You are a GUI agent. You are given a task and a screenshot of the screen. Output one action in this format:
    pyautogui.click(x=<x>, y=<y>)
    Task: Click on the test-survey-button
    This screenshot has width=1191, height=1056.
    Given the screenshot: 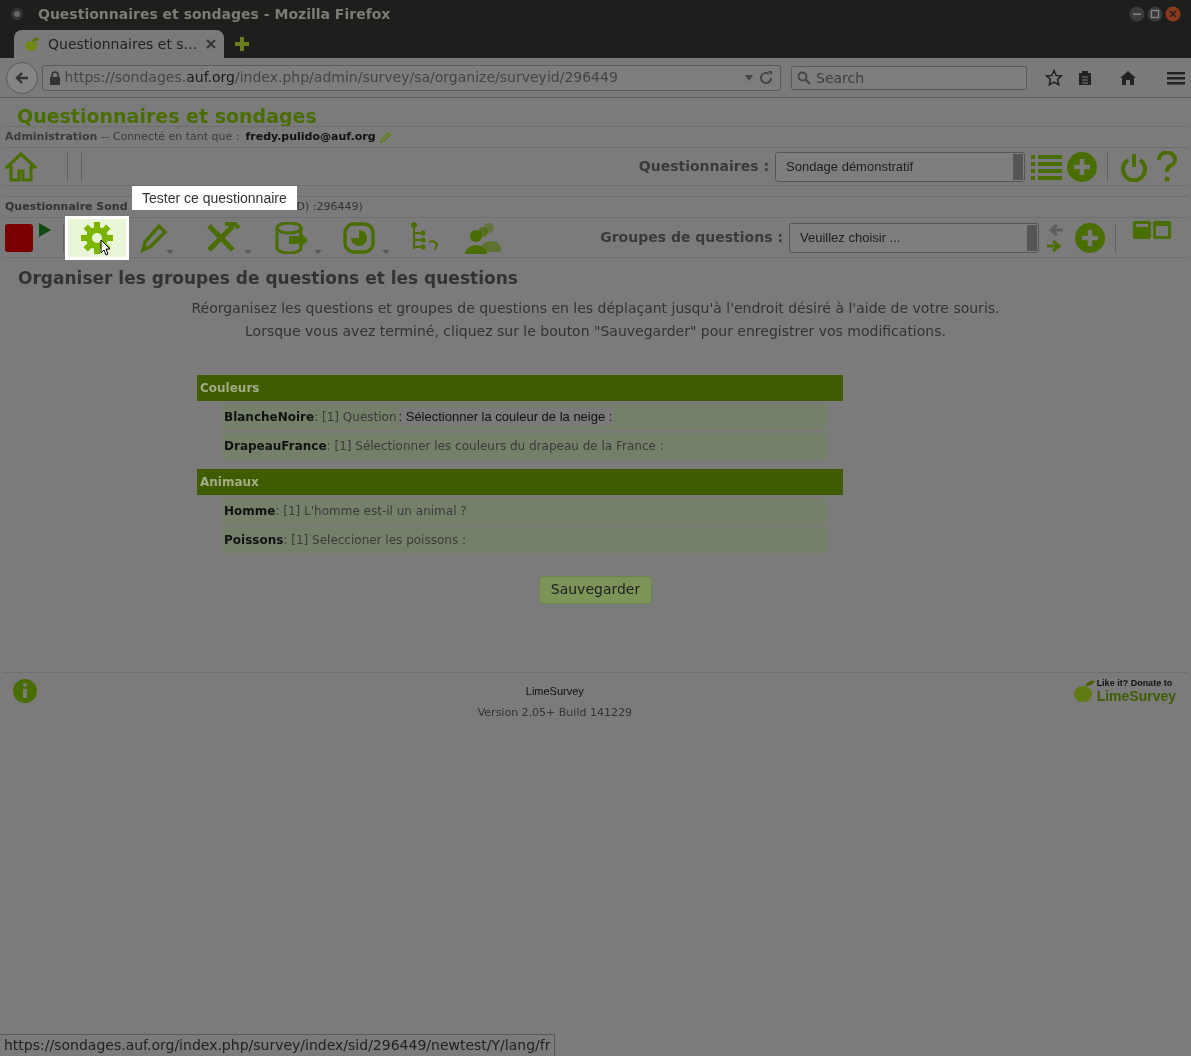 What is the action you would take?
    pyautogui.click(x=97, y=237)
    